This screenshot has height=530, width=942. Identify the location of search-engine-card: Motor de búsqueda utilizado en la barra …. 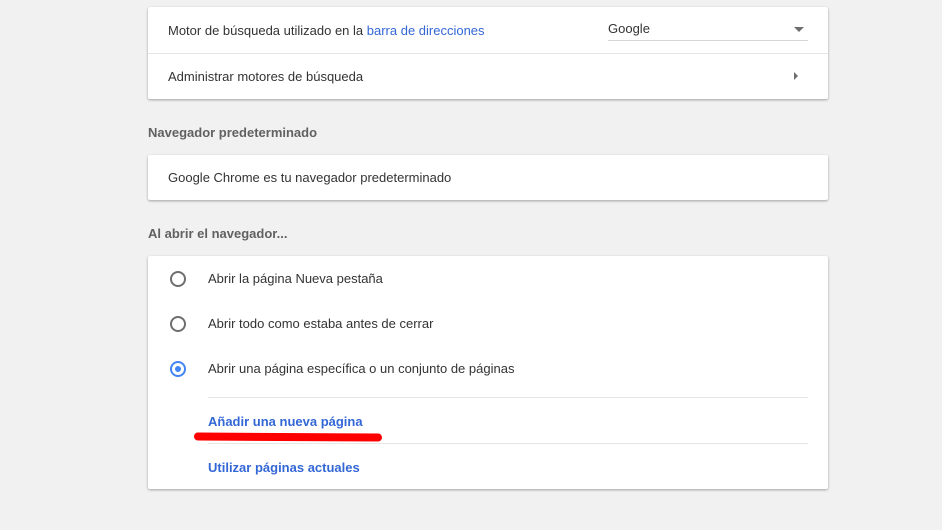
(488, 53).